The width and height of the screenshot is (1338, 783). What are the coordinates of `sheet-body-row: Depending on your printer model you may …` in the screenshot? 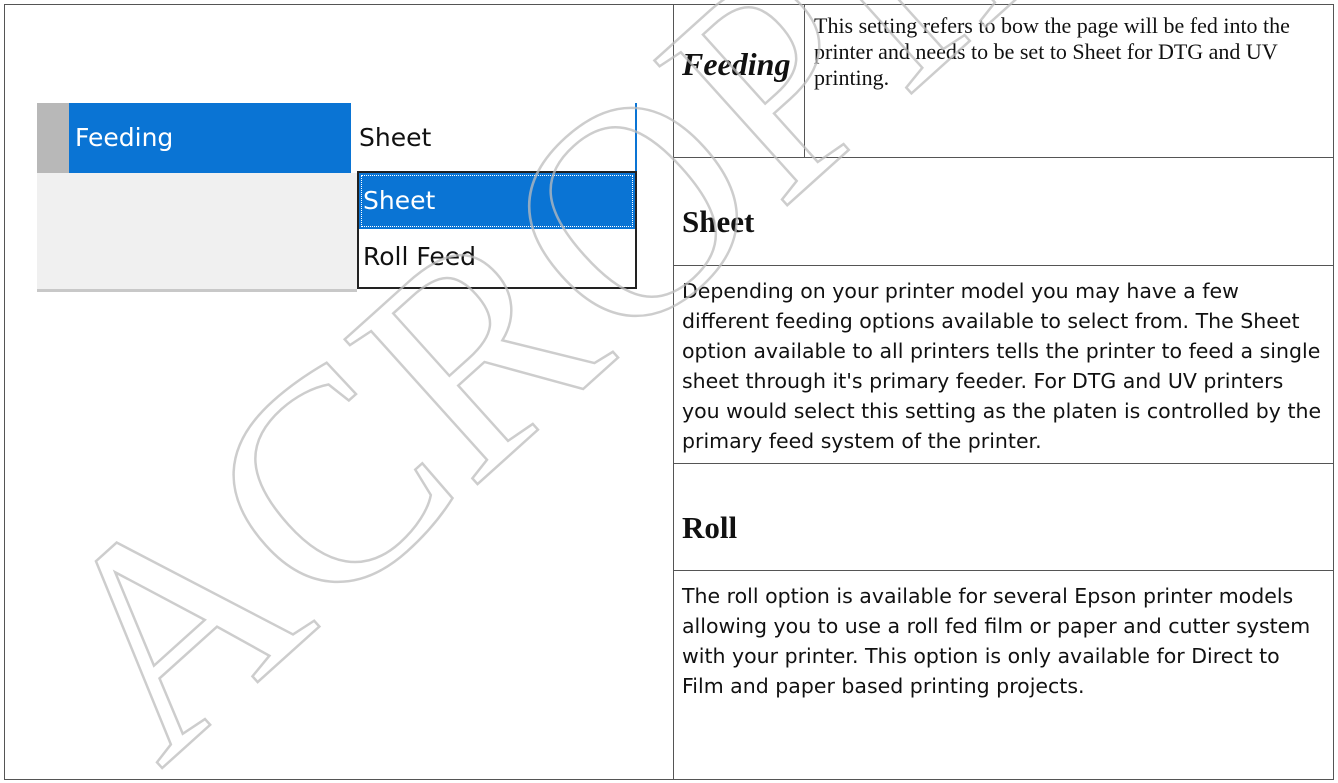 It's located at (1003, 365).